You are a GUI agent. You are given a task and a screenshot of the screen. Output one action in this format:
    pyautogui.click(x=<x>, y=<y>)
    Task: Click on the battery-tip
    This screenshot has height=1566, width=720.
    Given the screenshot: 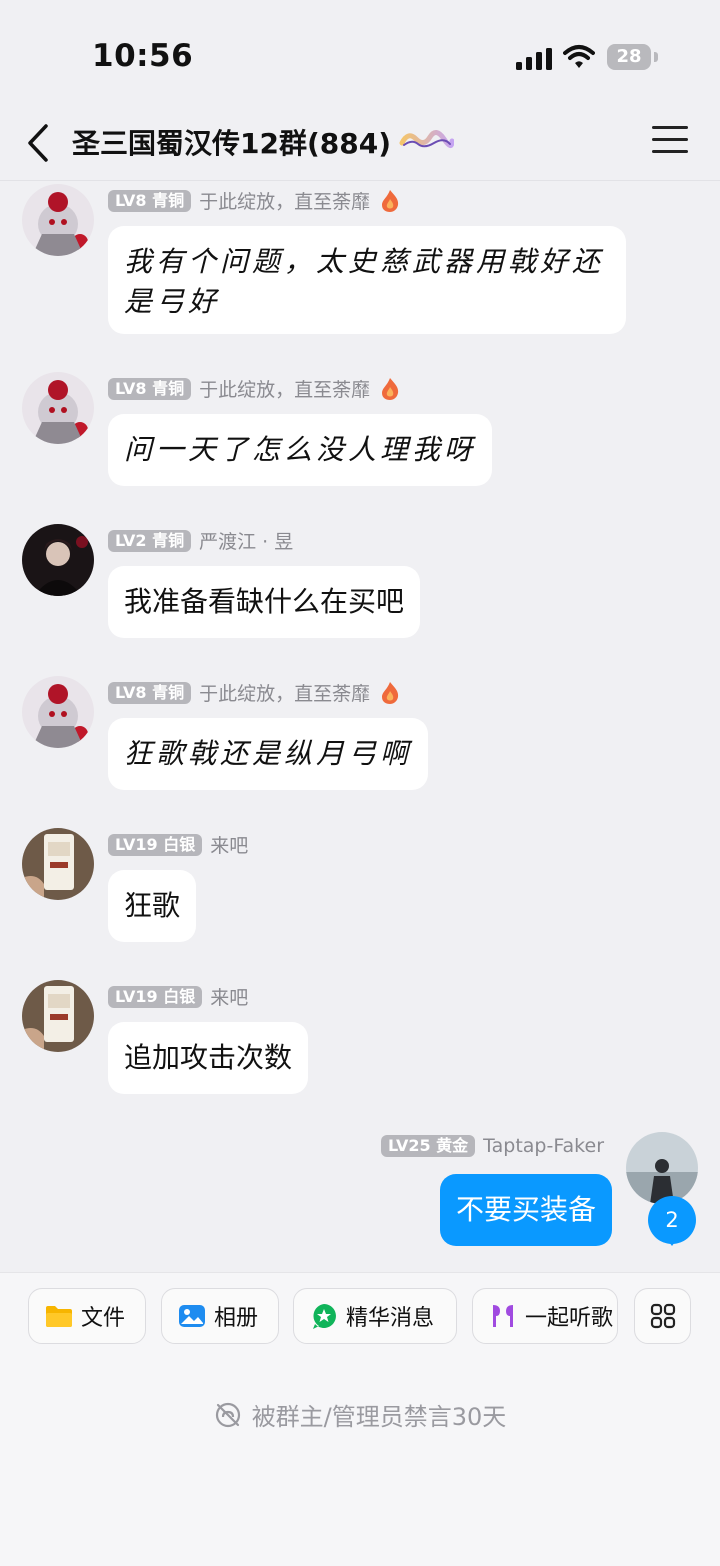 What is the action you would take?
    pyautogui.click(x=656, y=57)
    